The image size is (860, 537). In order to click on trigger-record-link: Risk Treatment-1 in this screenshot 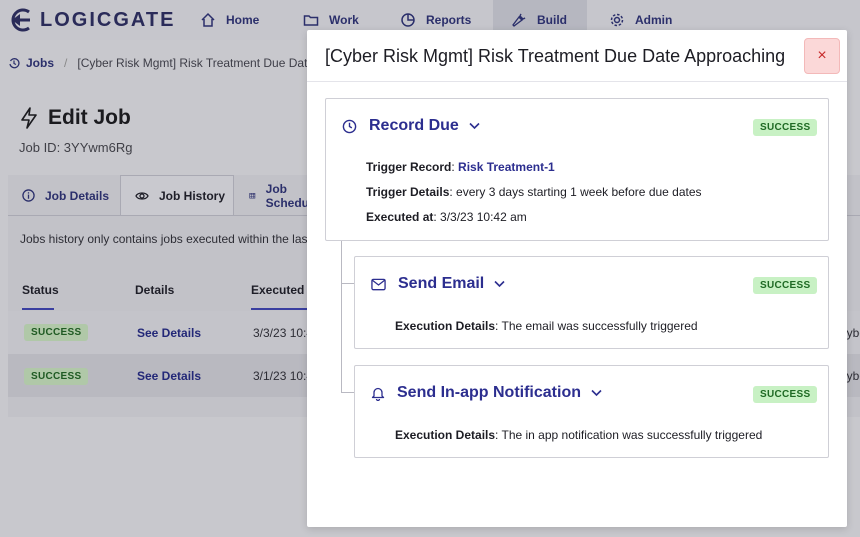, I will do `click(506, 167)`.